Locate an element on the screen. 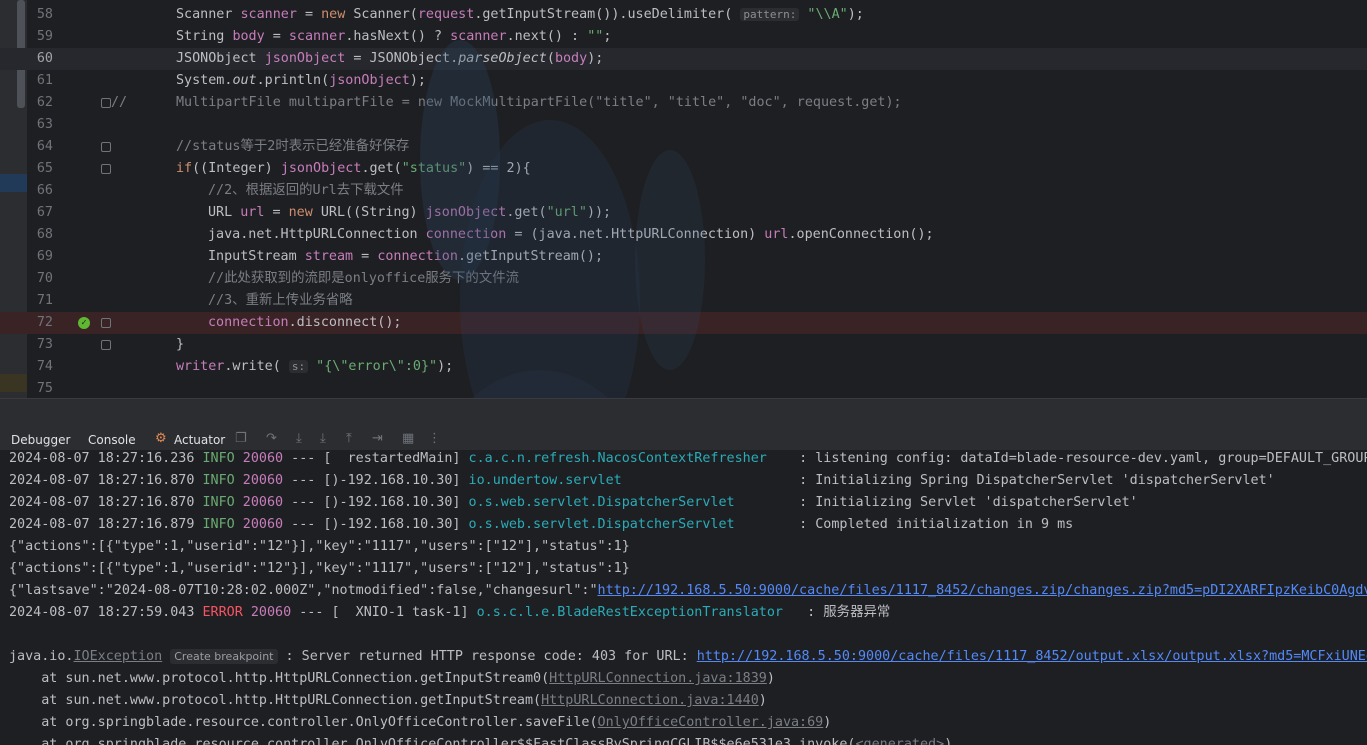 The width and height of the screenshot is (1367, 745). source-link: HttpURLConnection.java:1839 is located at coordinates (658, 678).